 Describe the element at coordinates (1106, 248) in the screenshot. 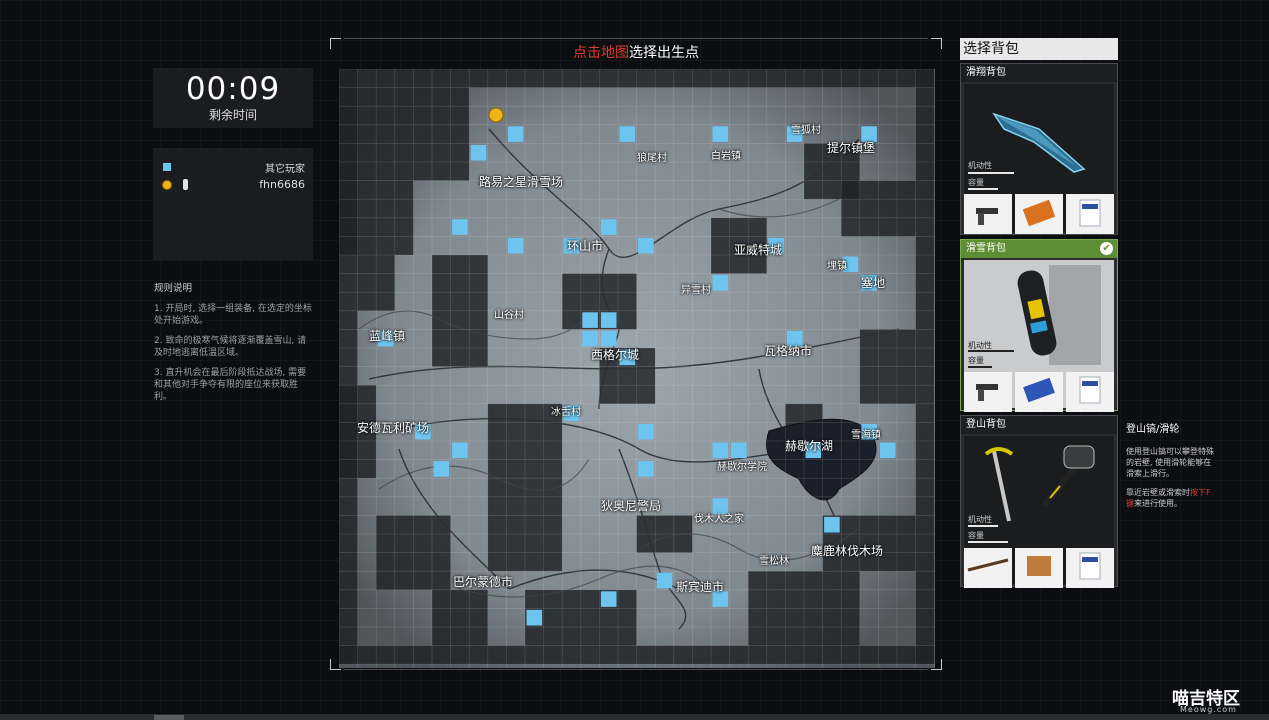

I see `selected-check-icon: ✔` at that location.